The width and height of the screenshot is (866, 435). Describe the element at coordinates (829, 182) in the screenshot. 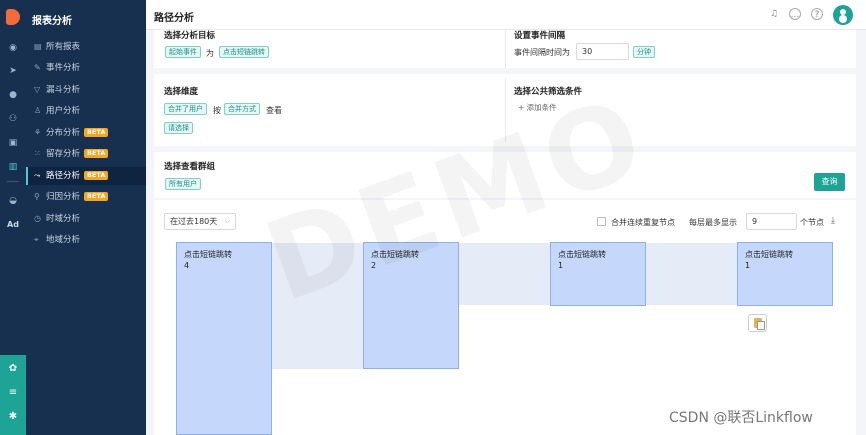

I see `query-button: 查询` at that location.